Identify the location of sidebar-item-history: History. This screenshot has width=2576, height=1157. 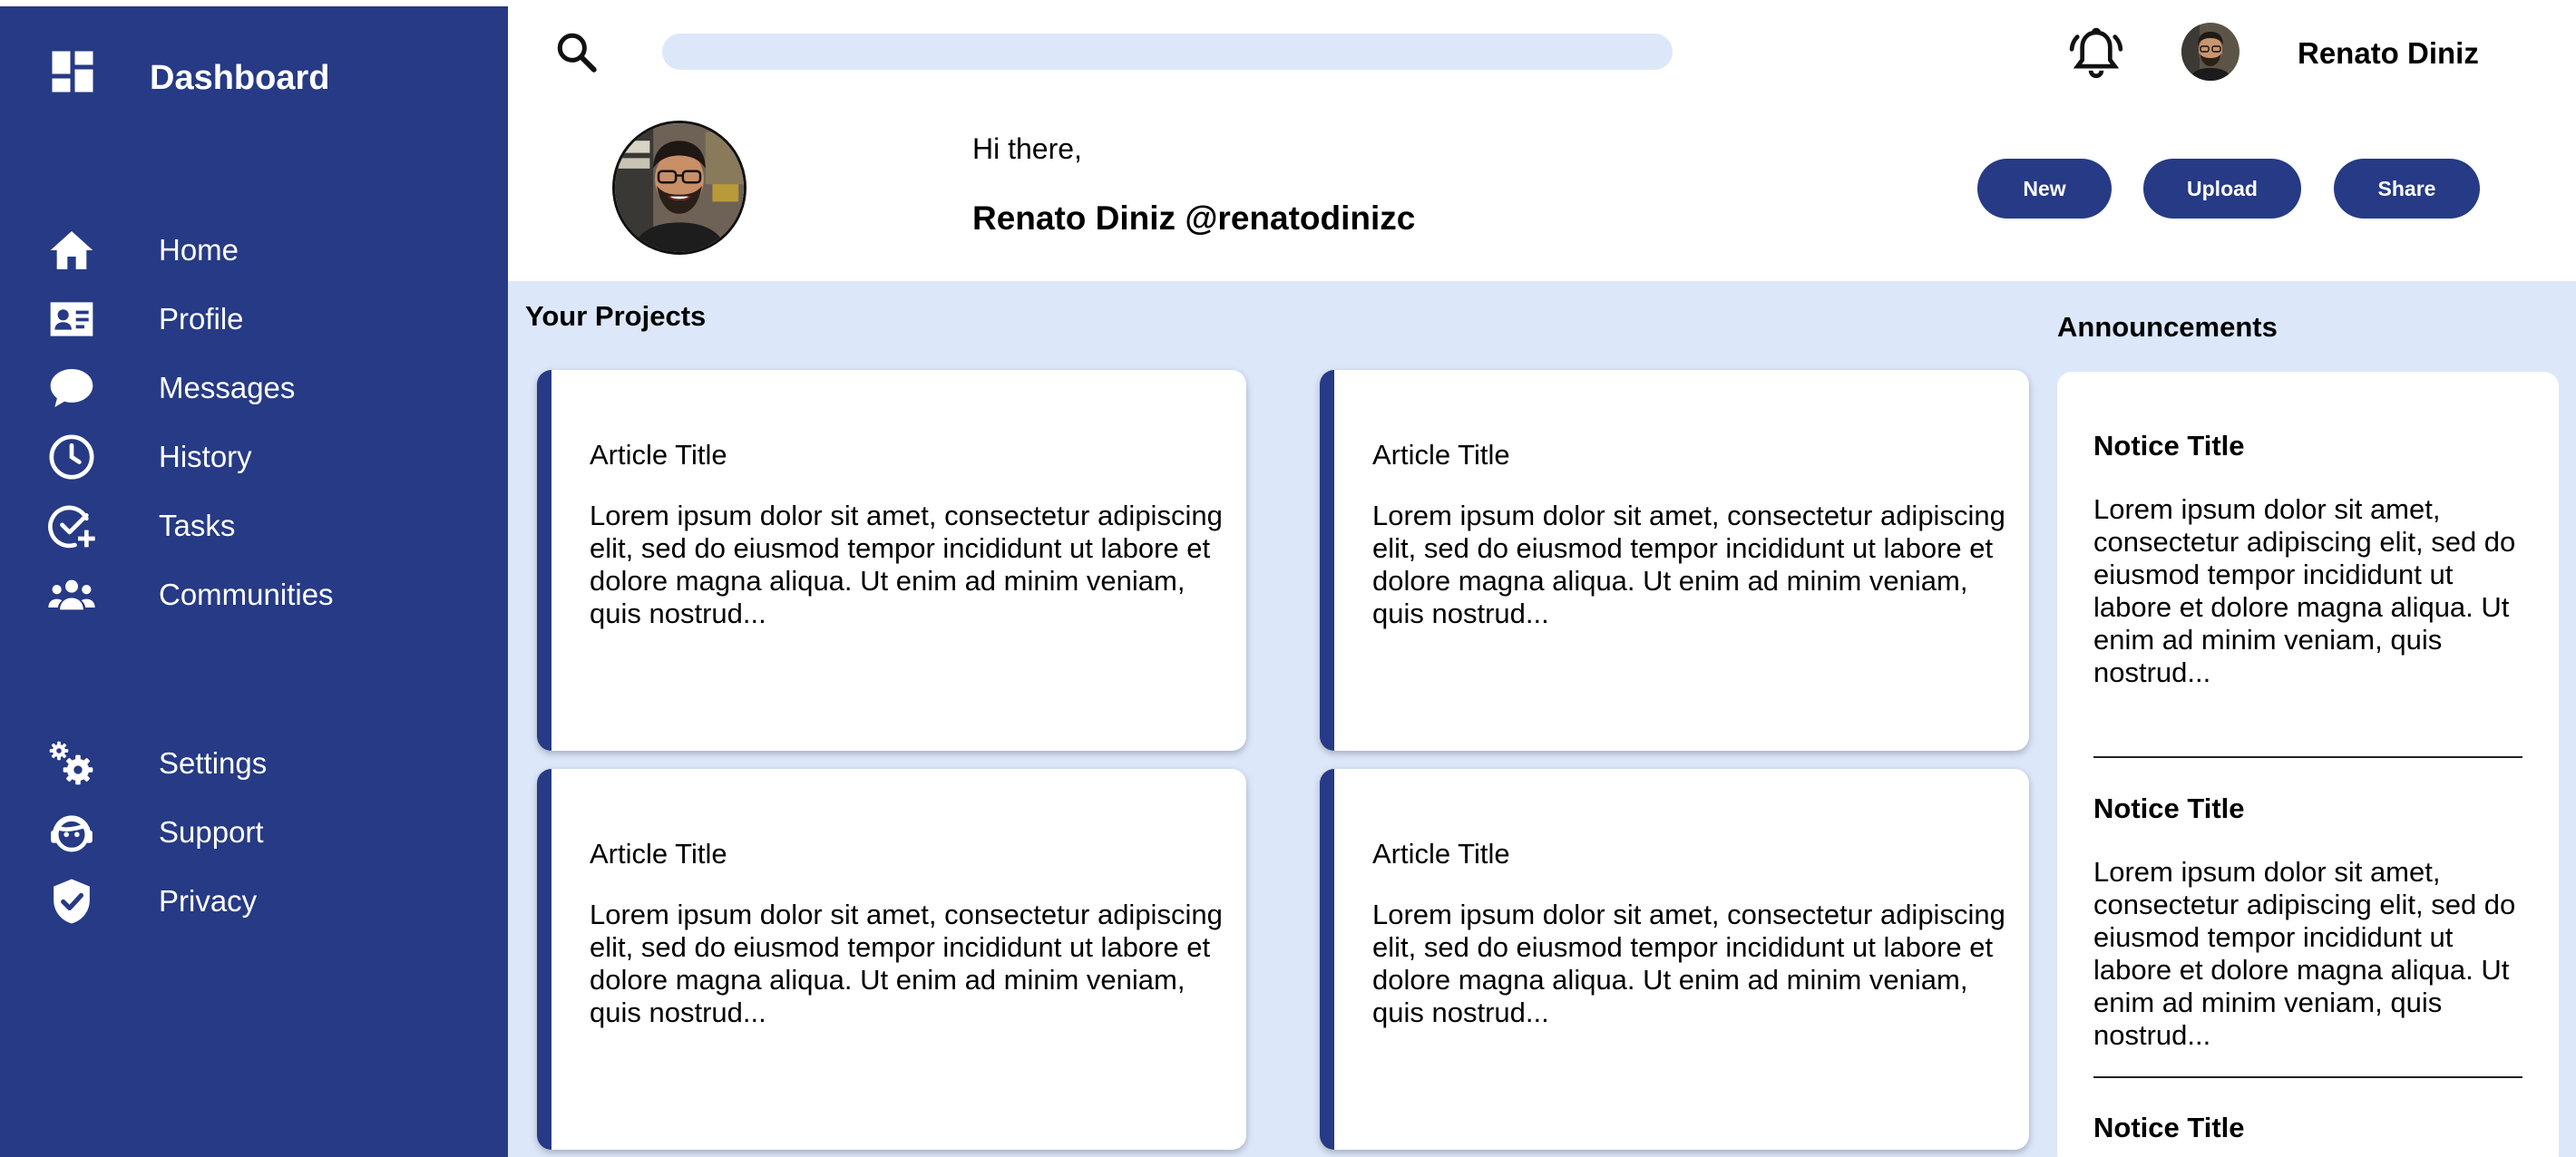
(254, 457).